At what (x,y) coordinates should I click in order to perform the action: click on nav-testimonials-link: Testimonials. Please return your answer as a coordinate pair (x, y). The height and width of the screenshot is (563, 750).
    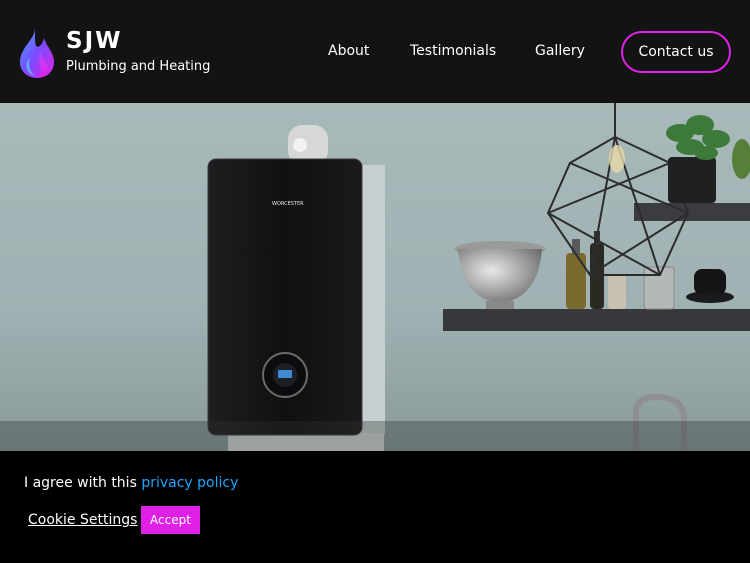
    Looking at the image, I should click on (453, 51).